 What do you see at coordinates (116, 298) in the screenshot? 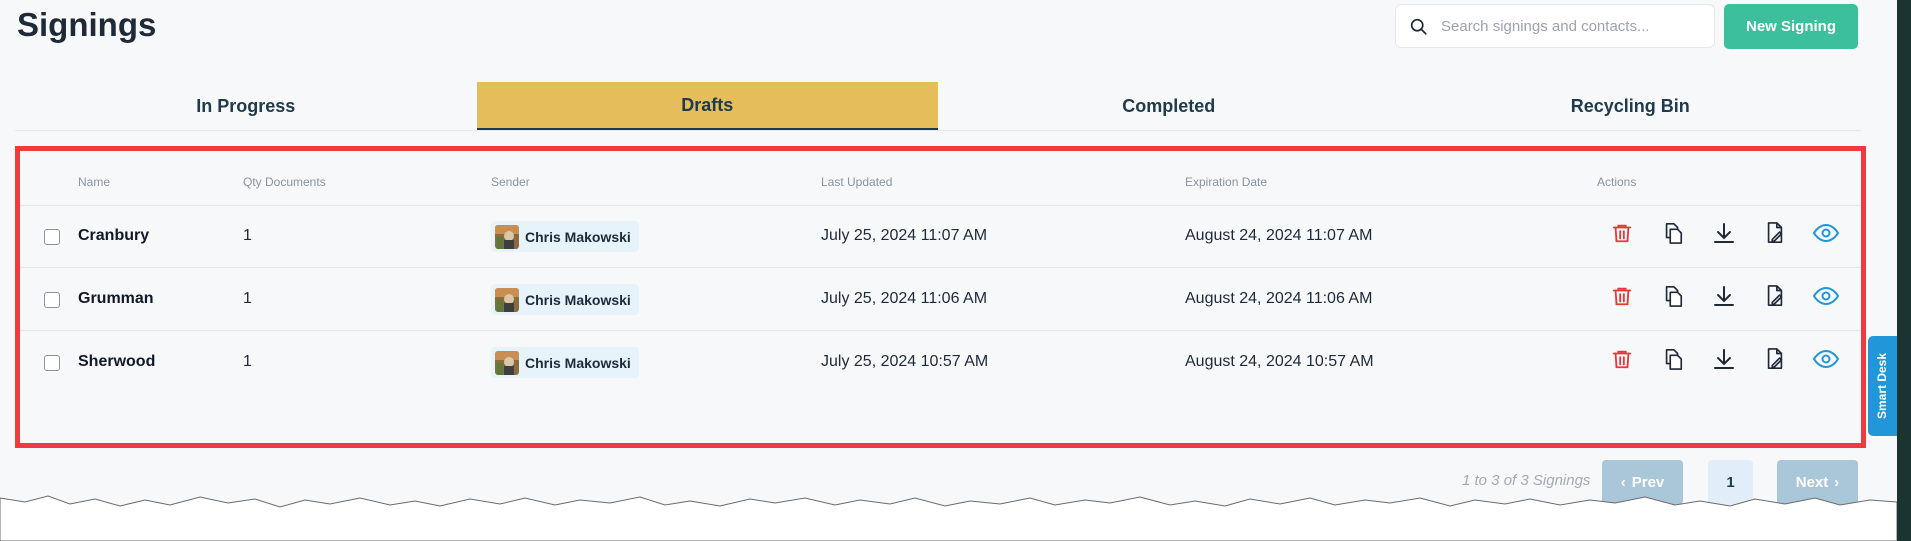
I see `row-name: Grumman` at bounding box center [116, 298].